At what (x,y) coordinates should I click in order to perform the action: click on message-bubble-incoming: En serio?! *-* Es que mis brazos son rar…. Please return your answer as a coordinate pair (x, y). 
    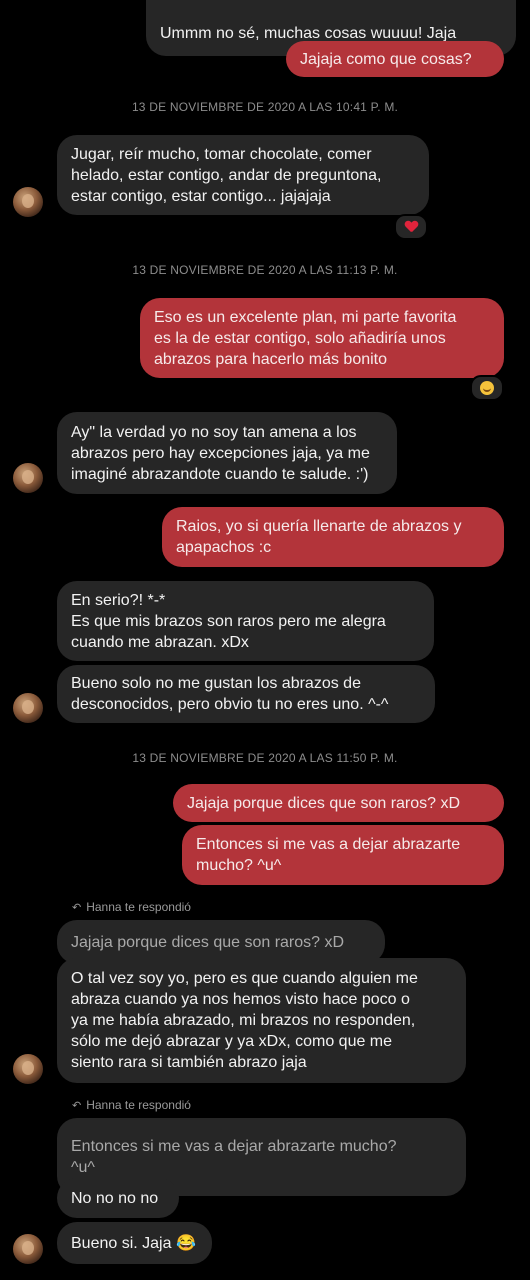
    Looking at the image, I should click on (245, 621).